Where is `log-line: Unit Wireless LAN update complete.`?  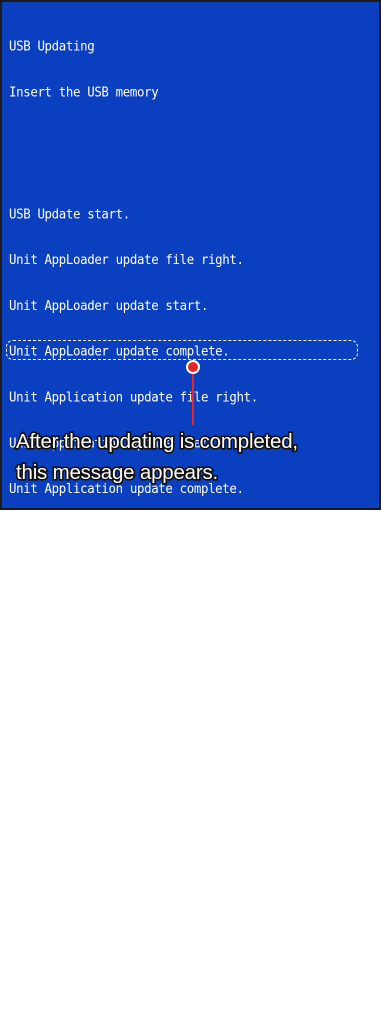
log-line: Unit Wireless LAN update complete. is located at coordinates (130, 854).